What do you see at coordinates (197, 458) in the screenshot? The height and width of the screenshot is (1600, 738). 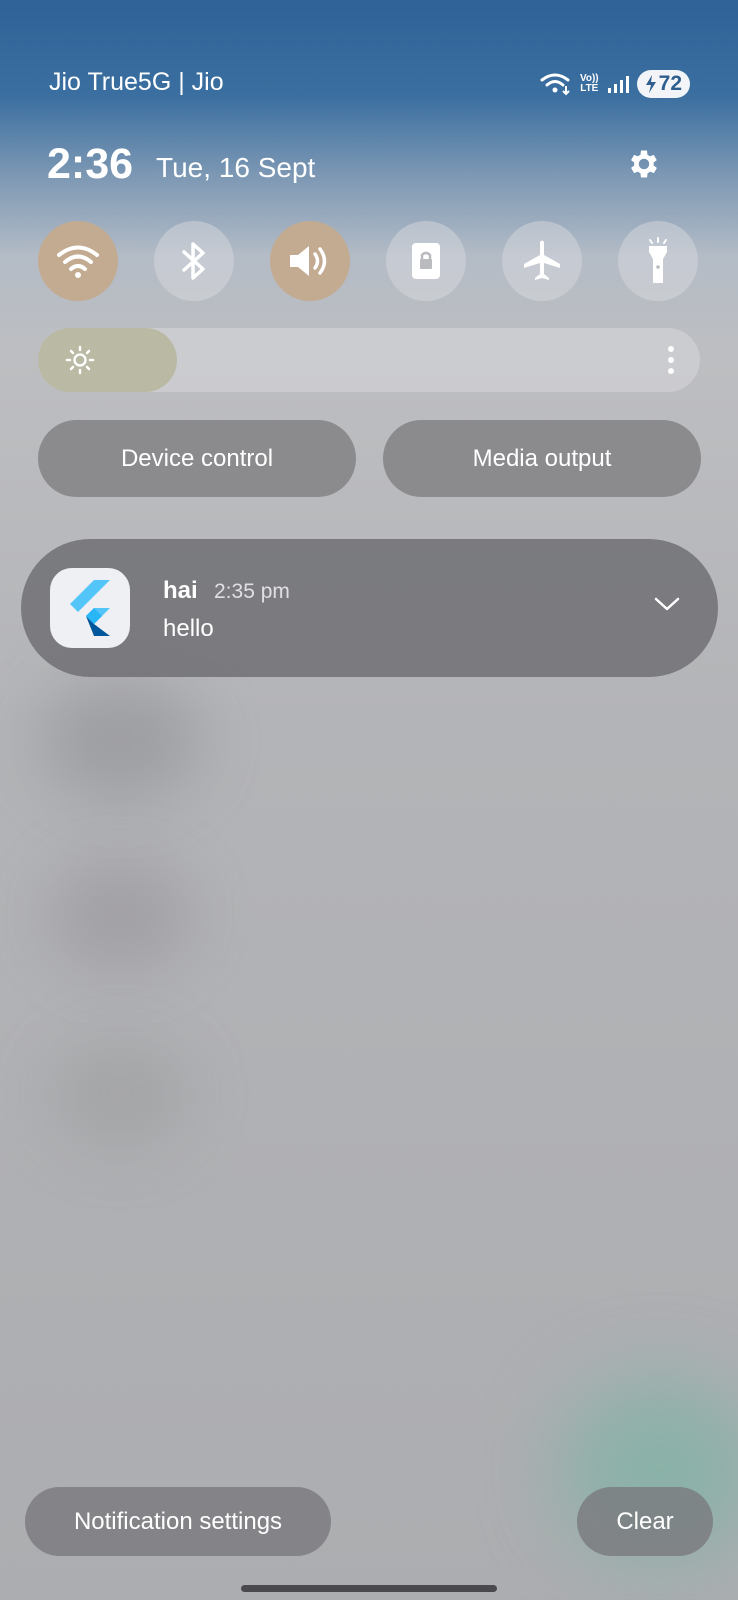 I see `device-control-button: Device control` at bounding box center [197, 458].